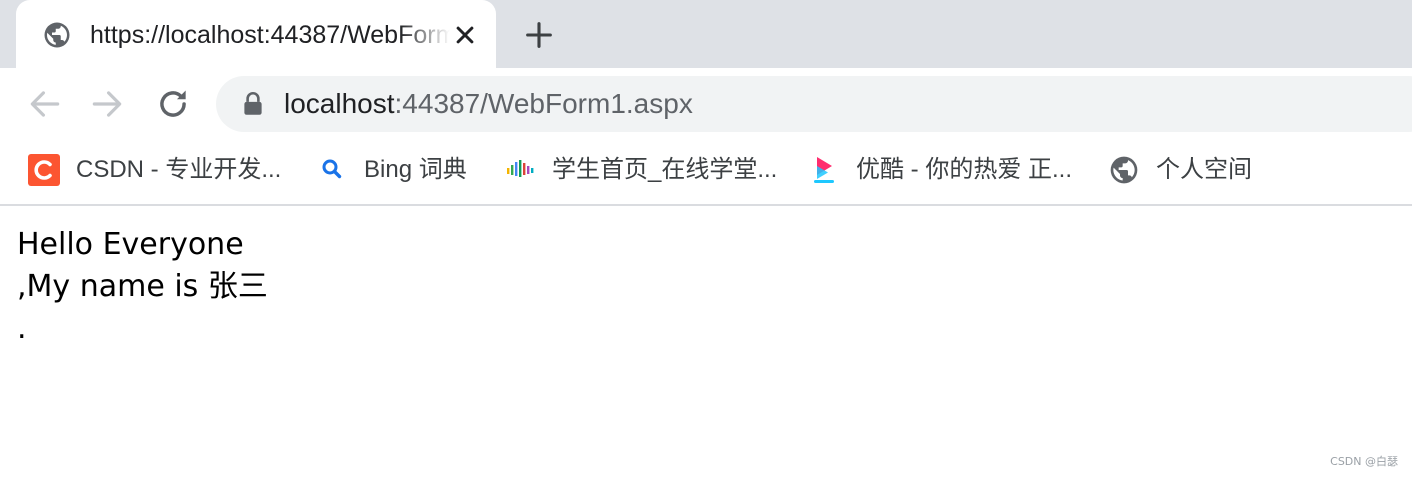 This screenshot has width=1412, height=478. I want to click on url-text: localhost:44387/WebForm1.aspx, so click(488, 104).